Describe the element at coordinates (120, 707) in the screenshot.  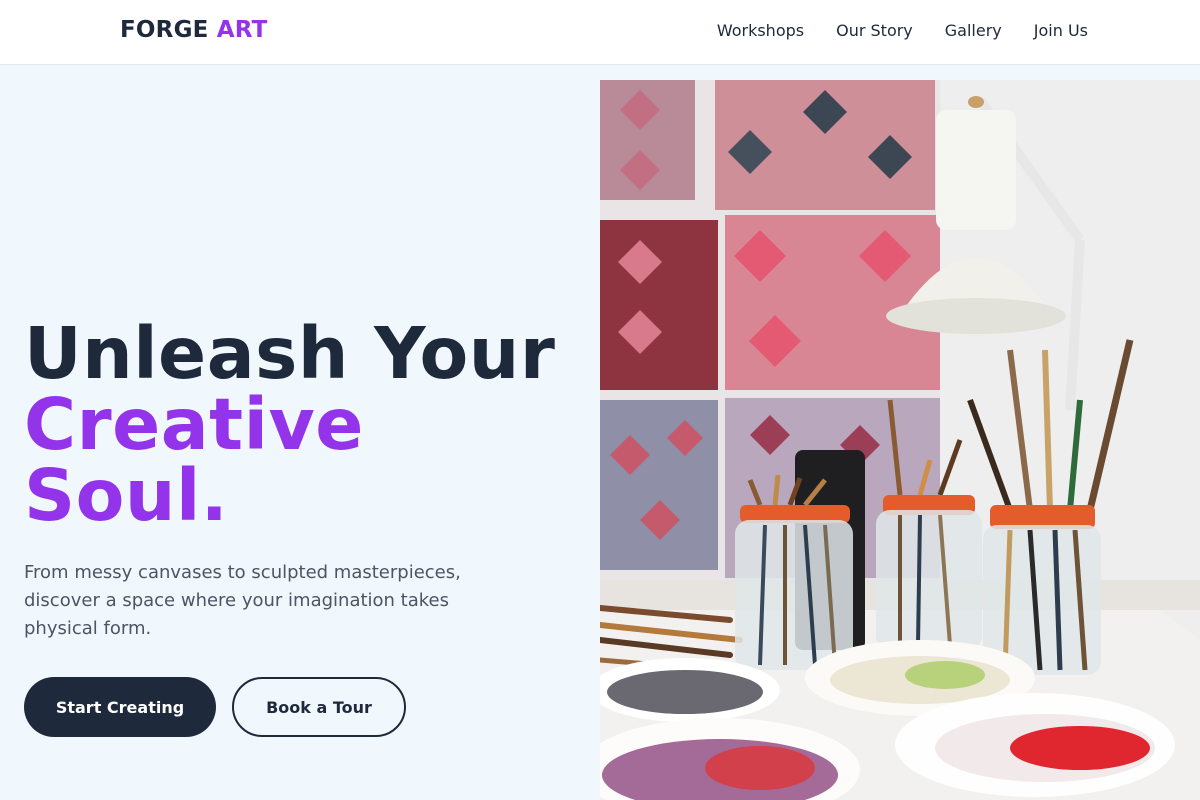
I see `start-creating-button: Start Creating` at that location.